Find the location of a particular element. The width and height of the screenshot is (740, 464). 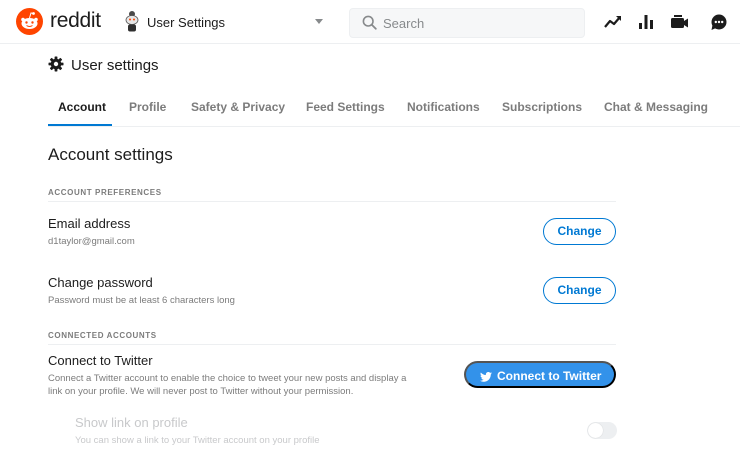

connect-twitter-button: Connect to Twitter is located at coordinates (540, 374).